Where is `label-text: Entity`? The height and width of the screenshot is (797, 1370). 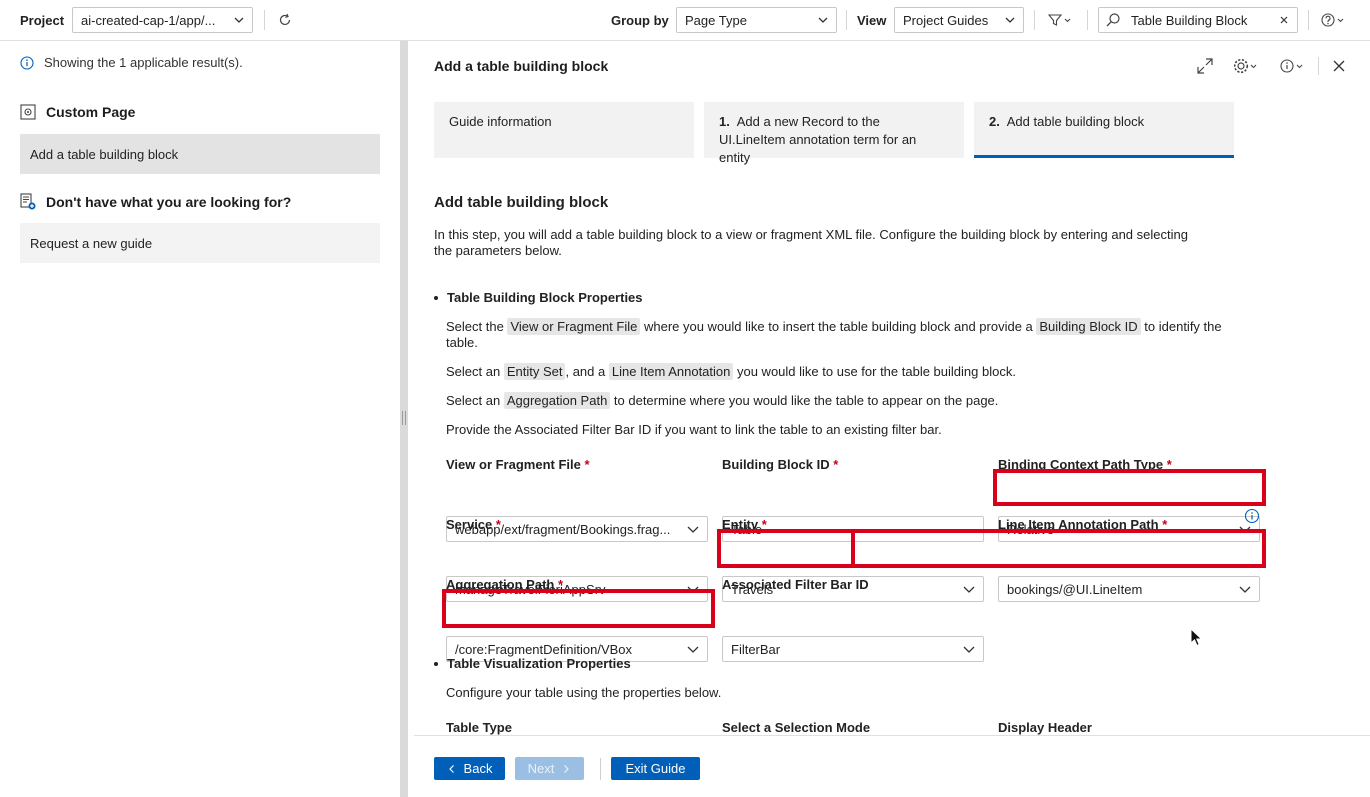
label-text: Entity is located at coordinates (740, 524).